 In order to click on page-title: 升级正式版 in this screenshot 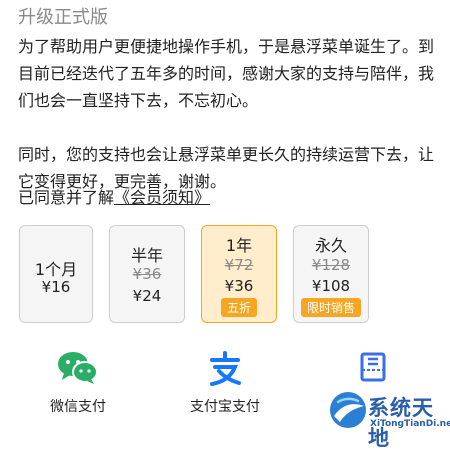, I will do `click(63, 17)`.